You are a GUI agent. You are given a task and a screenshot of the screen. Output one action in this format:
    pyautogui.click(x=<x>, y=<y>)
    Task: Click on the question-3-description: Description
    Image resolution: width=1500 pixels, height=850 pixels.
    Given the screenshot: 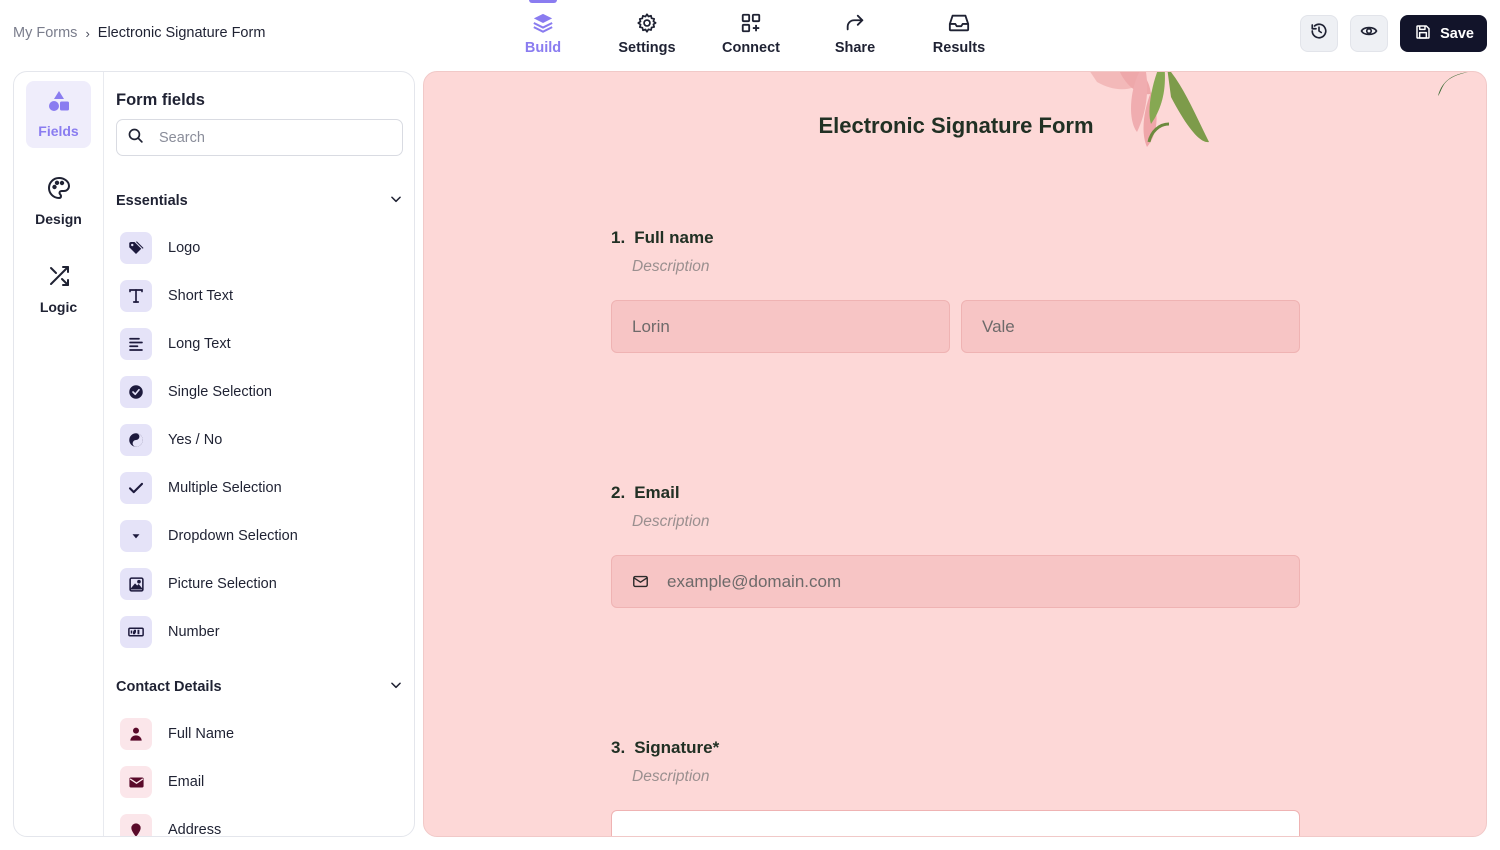 What is the action you would take?
    pyautogui.click(x=671, y=777)
    